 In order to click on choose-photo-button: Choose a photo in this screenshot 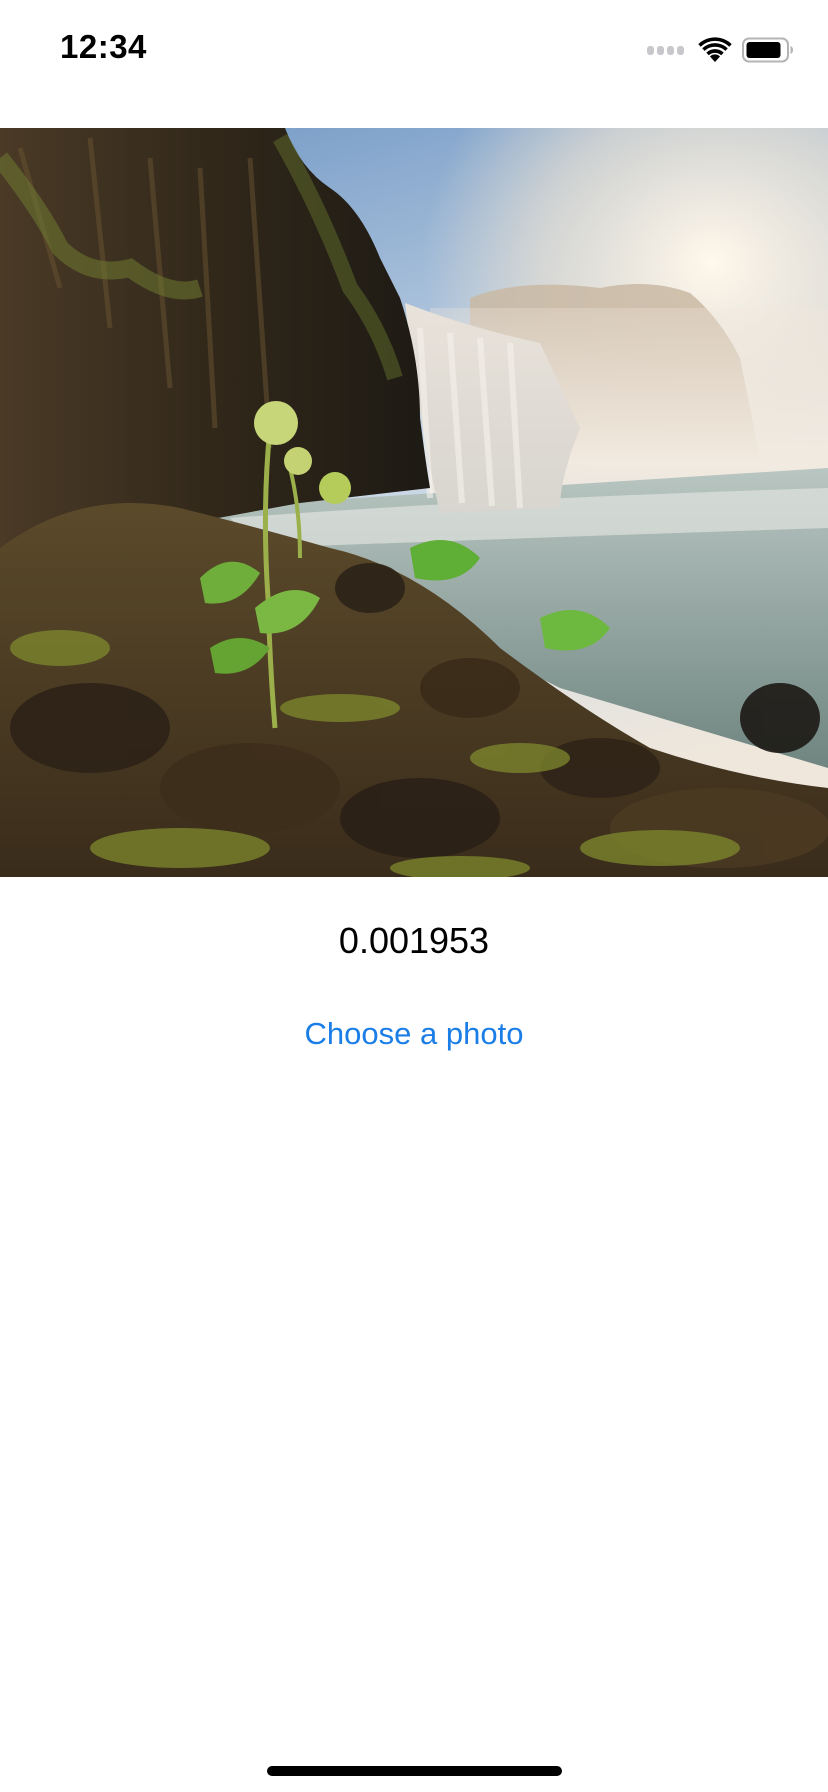, I will do `click(414, 1034)`.